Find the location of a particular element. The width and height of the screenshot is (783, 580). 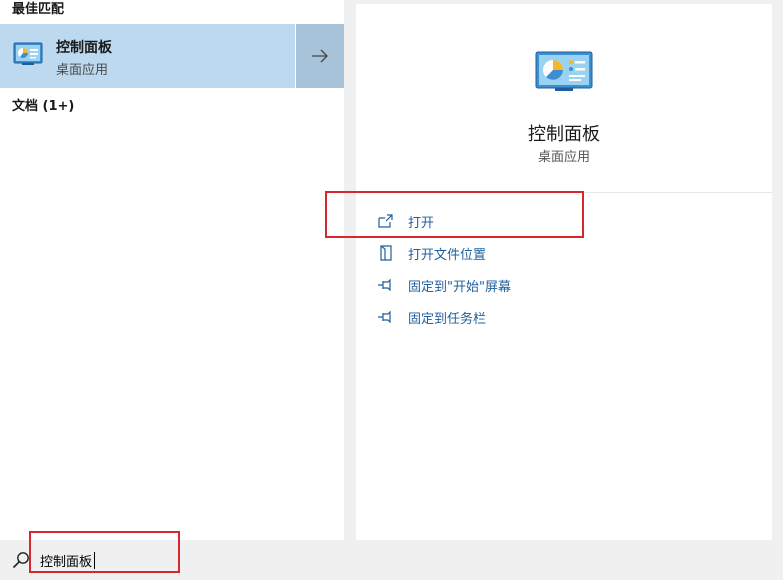

best-match-subtitle: 桌面应用 is located at coordinates (82, 70).